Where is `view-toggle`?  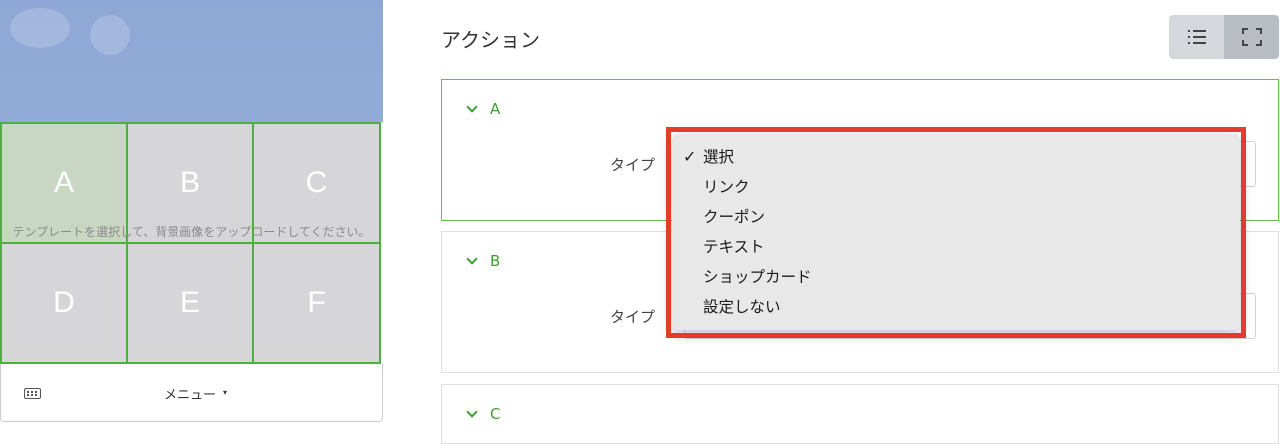
view-toggle is located at coordinates (1224, 37).